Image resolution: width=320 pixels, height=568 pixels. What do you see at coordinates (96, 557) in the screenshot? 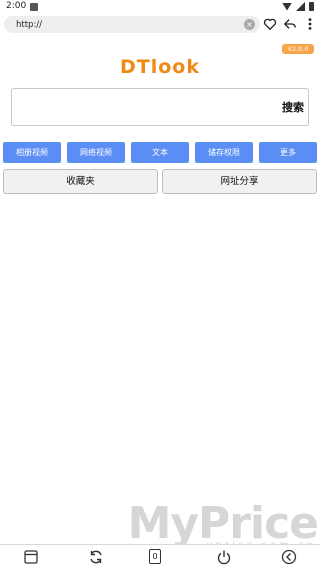
I see `refresh-icon` at bounding box center [96, 557].